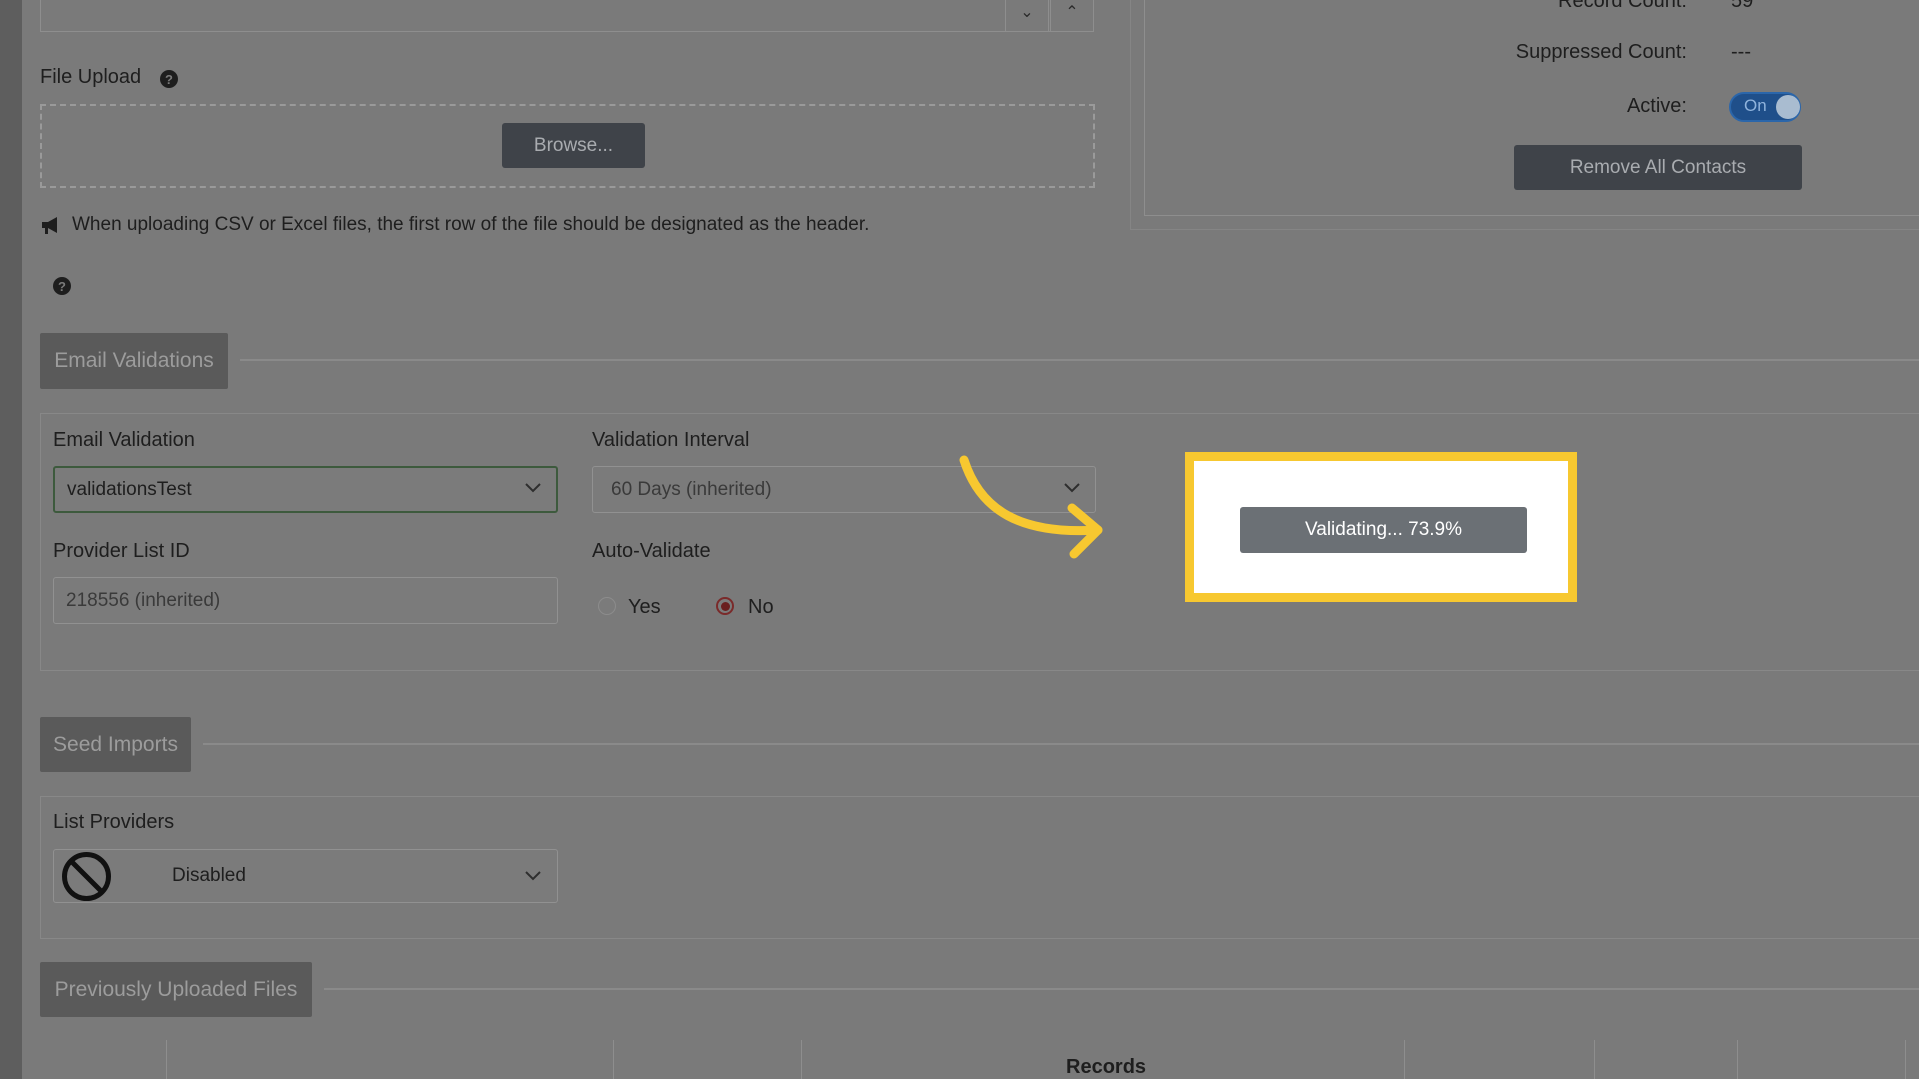 The height and width of the screenshot is (1079, 1919). Describe the element at coordinates (134, 361) in the screenshot. I see `email-validations-section-tab: Email Validations` at that location.